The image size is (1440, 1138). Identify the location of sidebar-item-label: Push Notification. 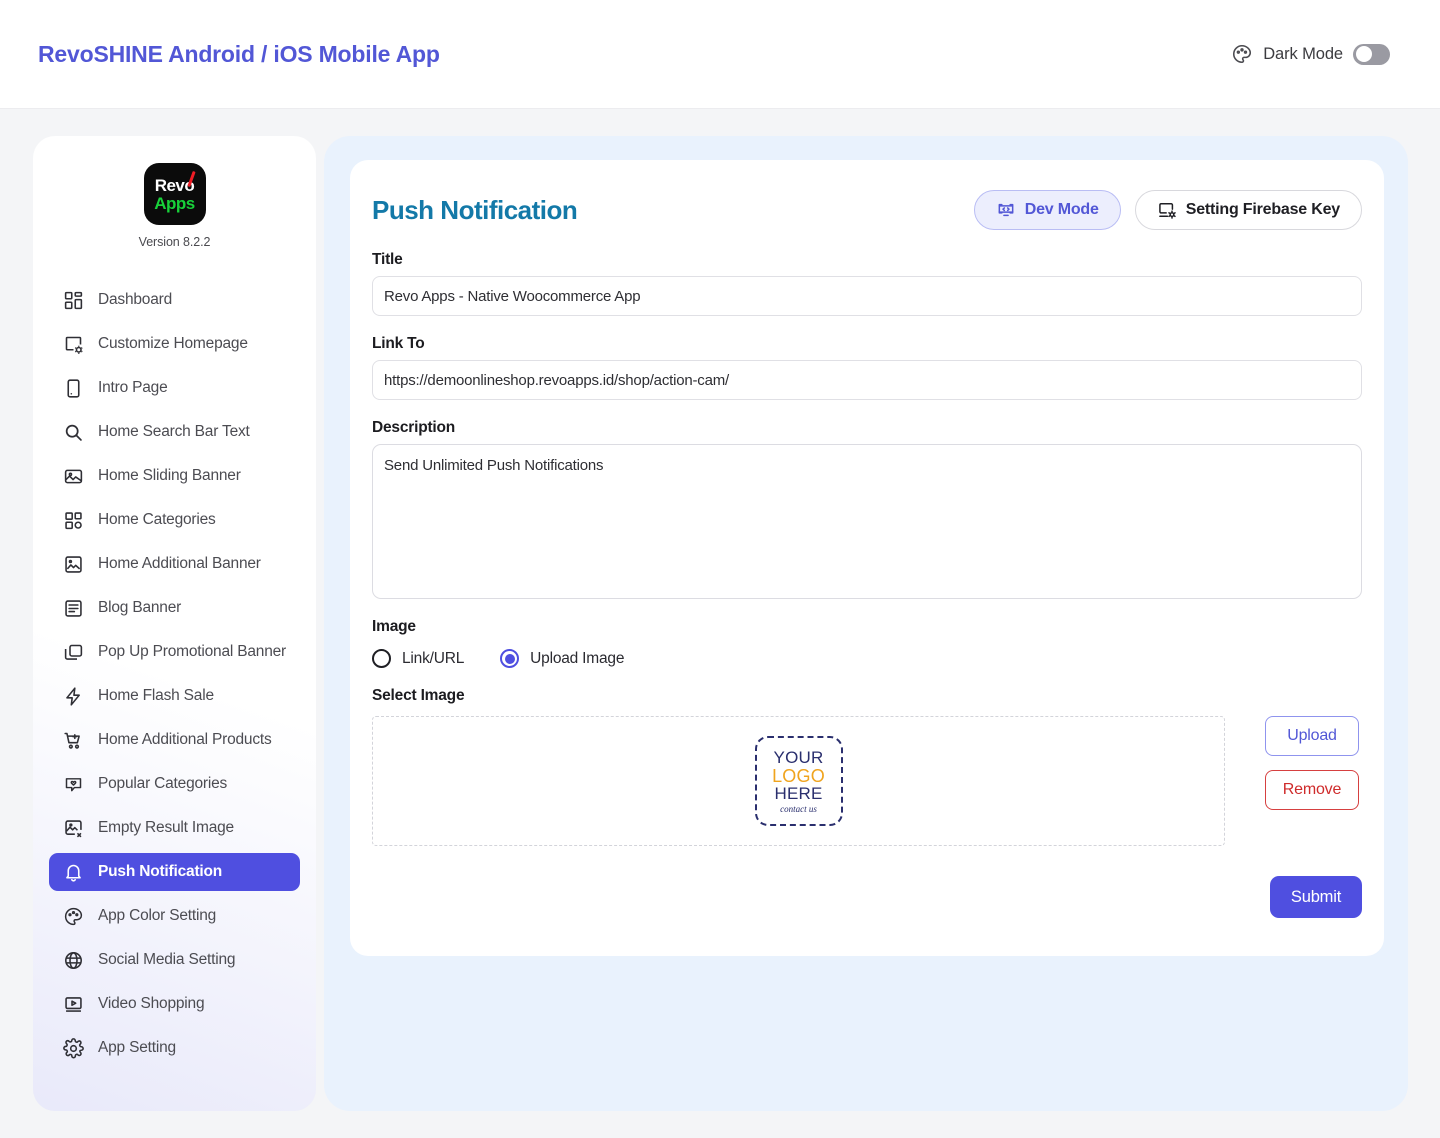
(160, 871).